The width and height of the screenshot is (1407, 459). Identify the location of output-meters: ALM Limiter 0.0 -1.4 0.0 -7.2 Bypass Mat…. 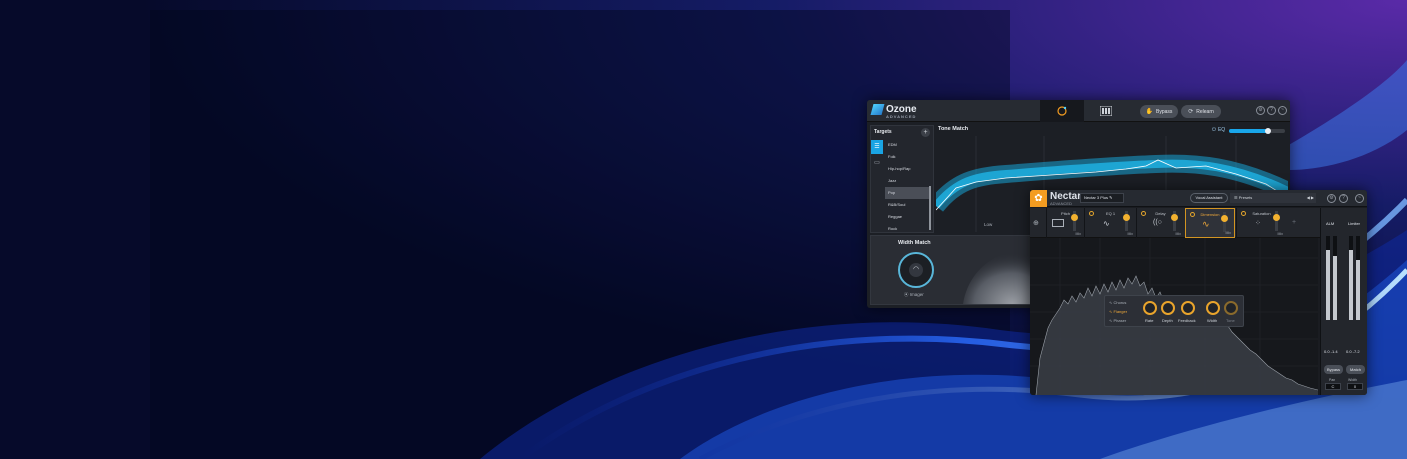
(1343, 301).